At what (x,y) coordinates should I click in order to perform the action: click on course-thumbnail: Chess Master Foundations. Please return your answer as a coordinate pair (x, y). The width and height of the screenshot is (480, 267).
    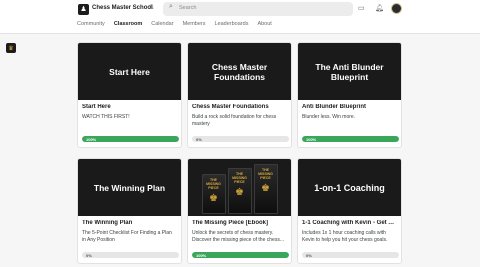
    Looking at the image, I should click on (239, 71).